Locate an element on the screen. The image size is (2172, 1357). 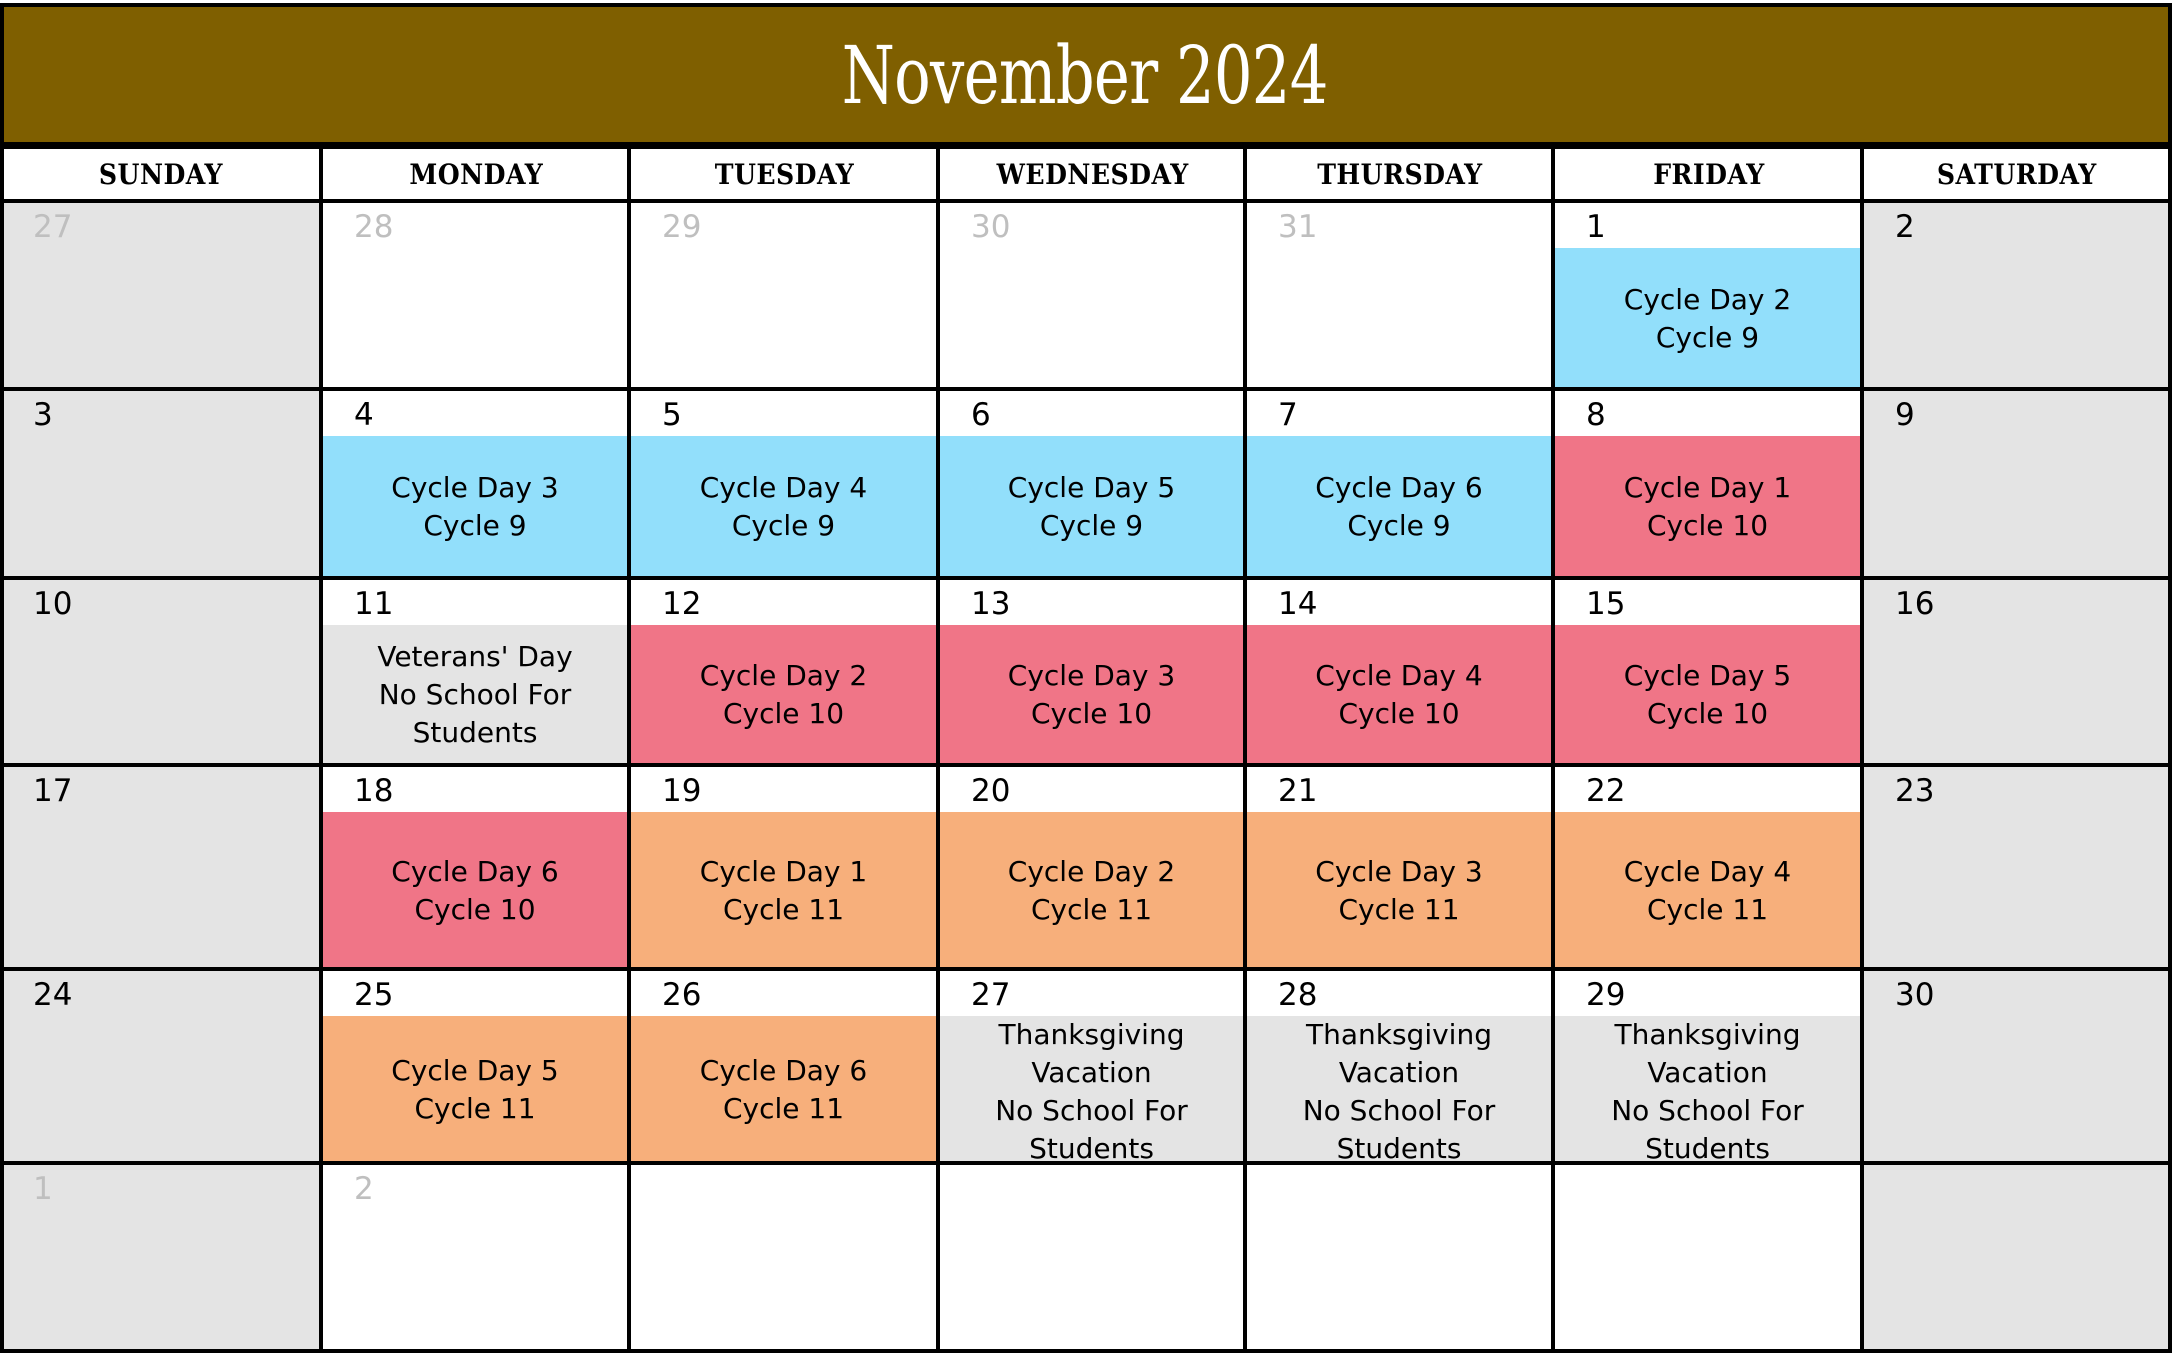
day-cell: 16 is located at coordinates (2016, 671).